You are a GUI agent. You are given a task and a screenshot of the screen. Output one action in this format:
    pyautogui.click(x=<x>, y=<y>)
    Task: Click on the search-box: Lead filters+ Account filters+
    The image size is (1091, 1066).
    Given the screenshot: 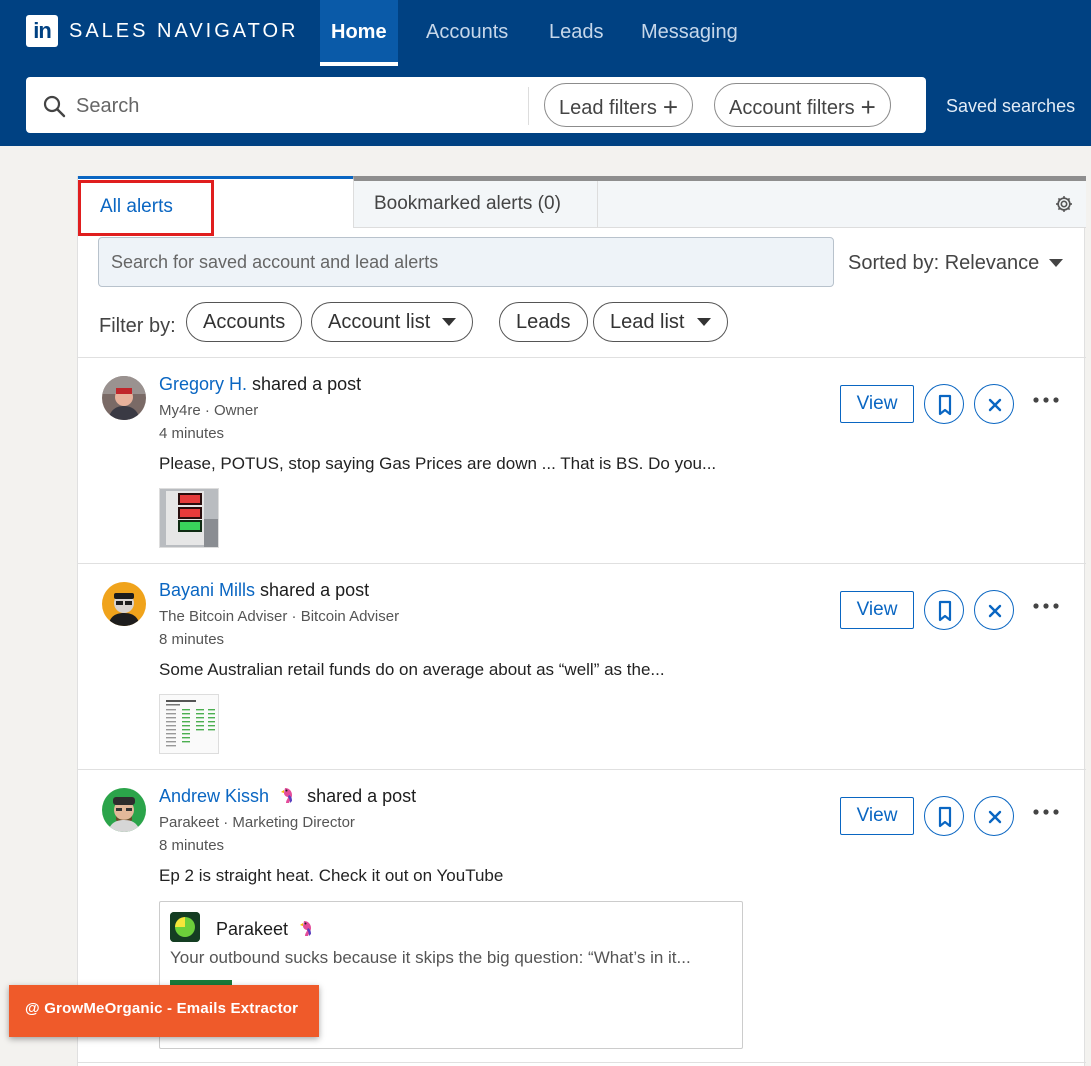 What is the action you would take?
    pyautogui.click(x=476, y=105)
    